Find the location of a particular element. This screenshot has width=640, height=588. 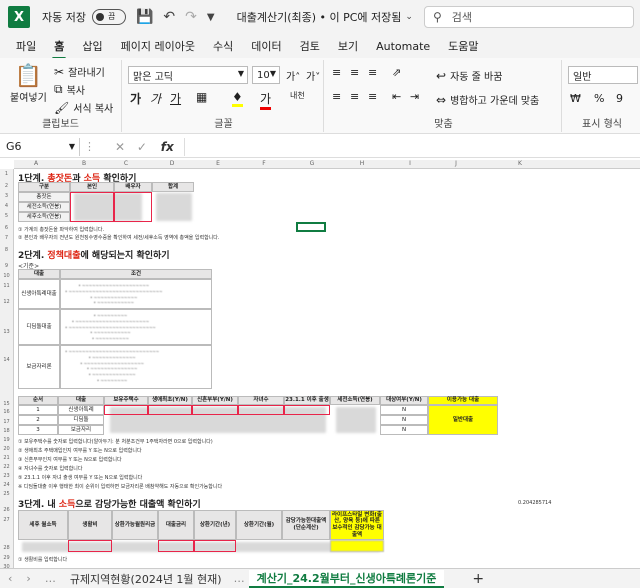

table-header-cell: 상환가능월원리금 is located at coordinates (135, 525).